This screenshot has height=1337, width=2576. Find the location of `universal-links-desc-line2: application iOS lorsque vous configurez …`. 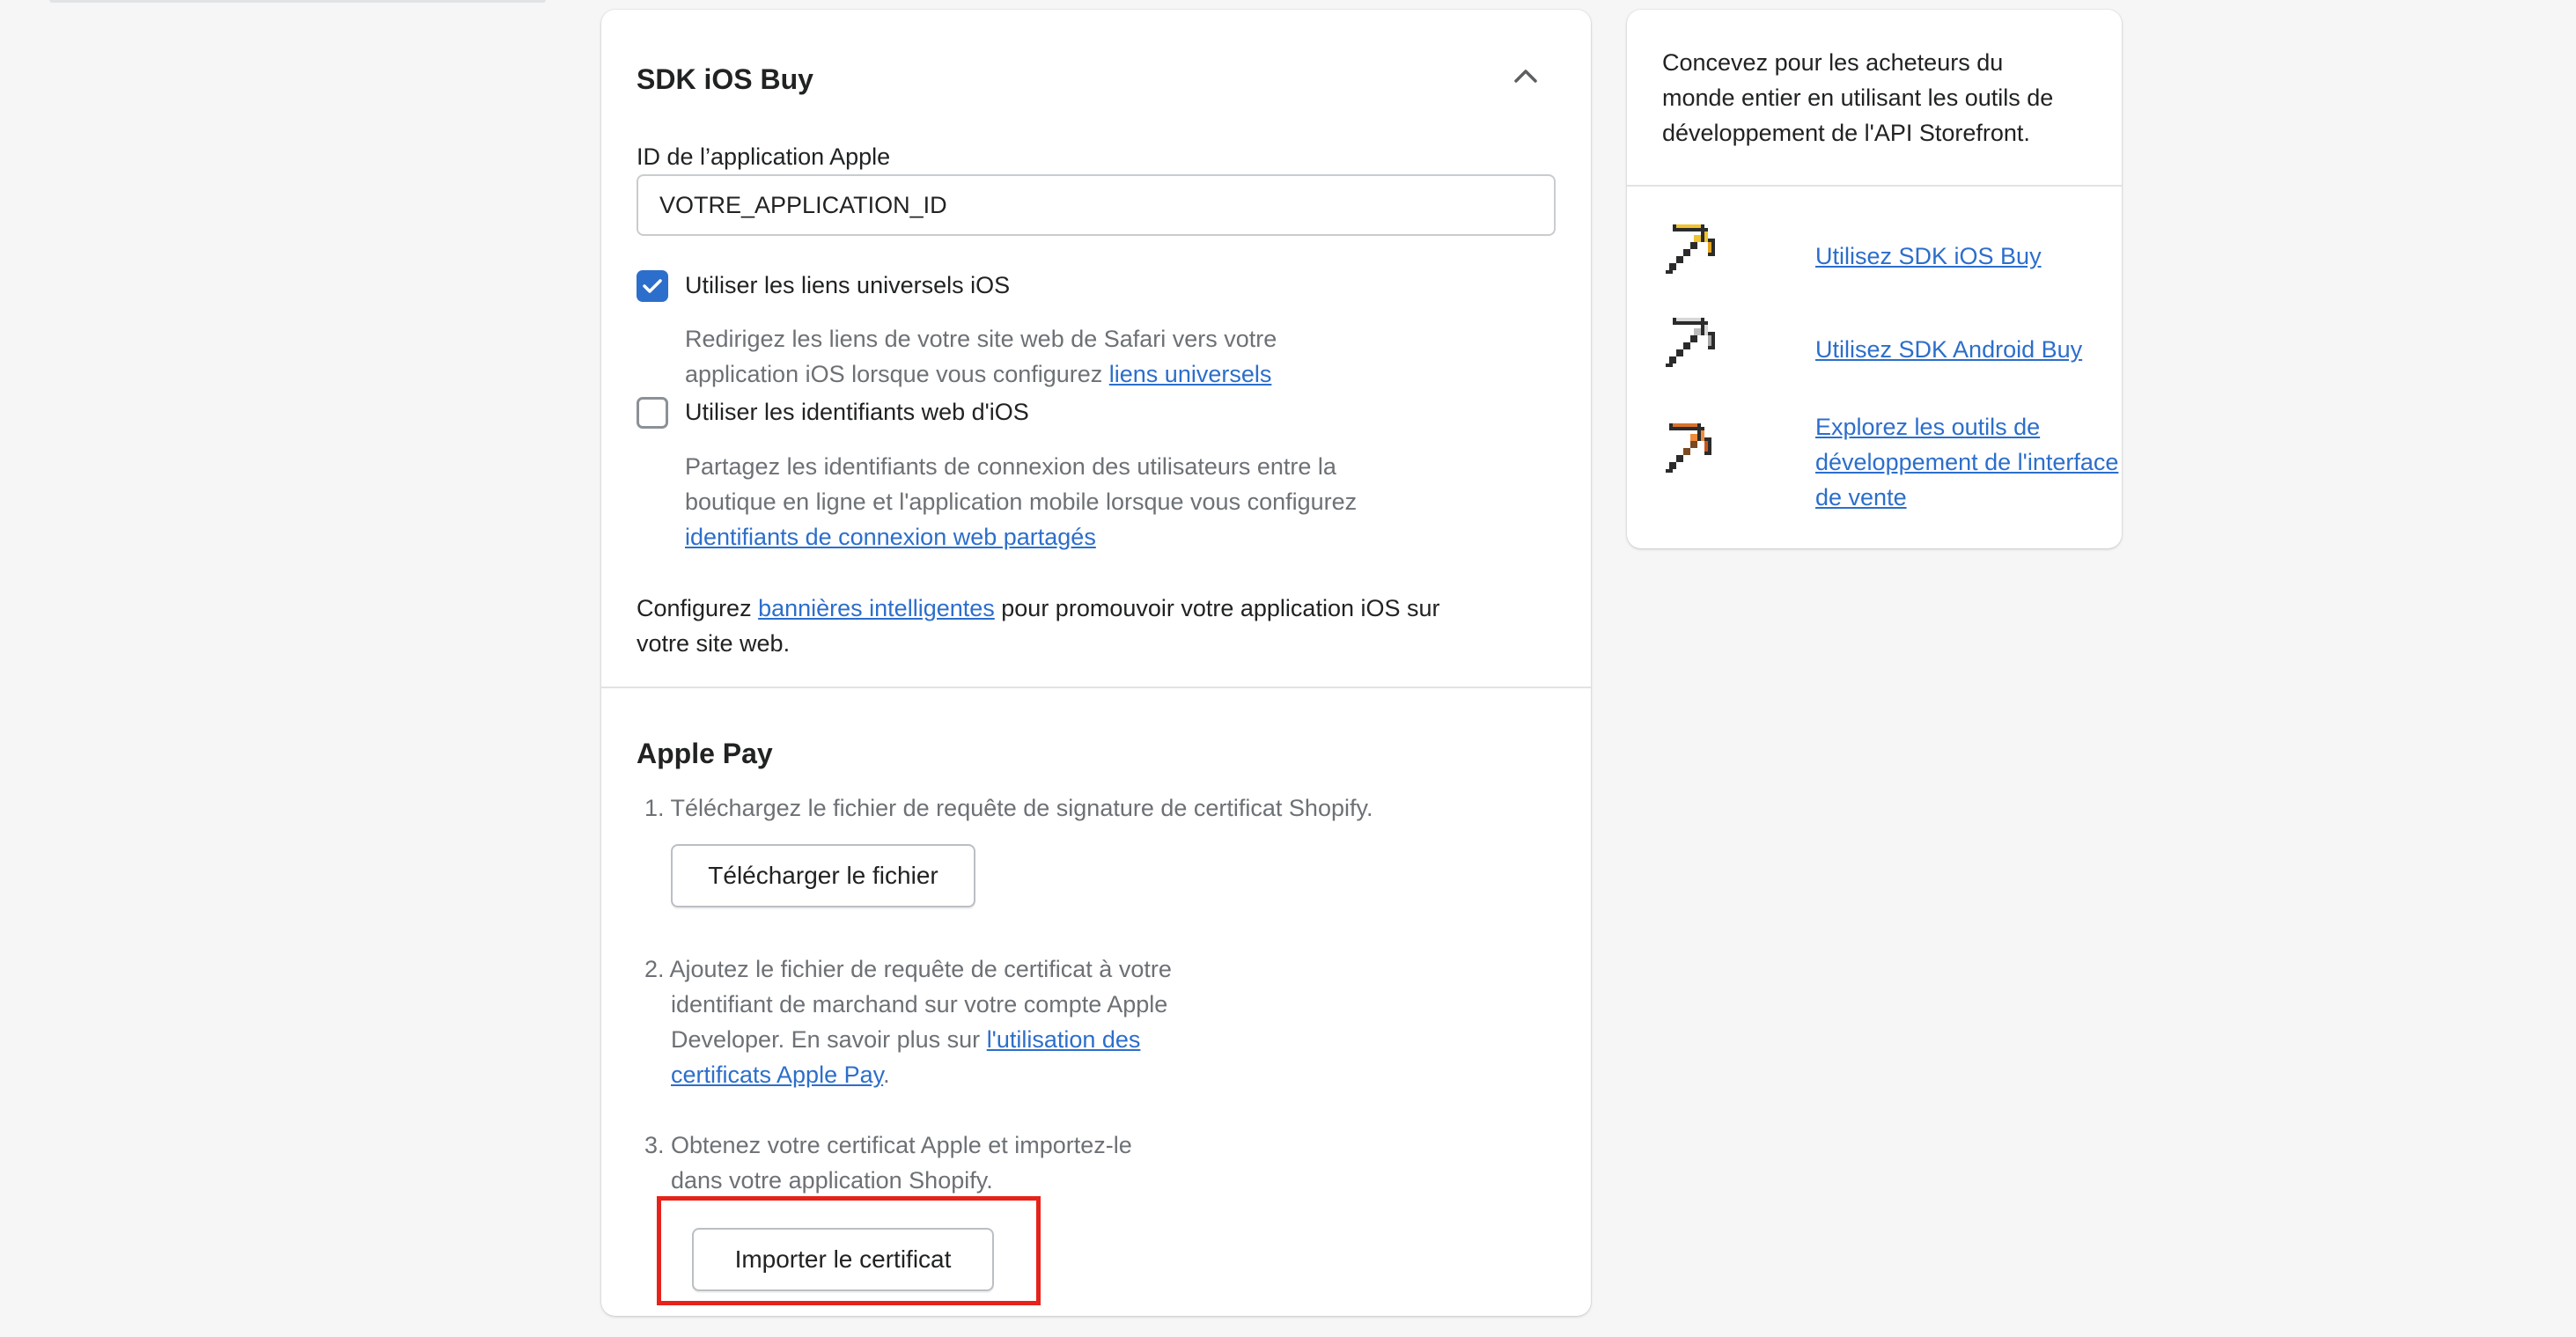

universal-links-desc-line2: application iOS lorsque vous configurez … is located at coordinates (981, 374).